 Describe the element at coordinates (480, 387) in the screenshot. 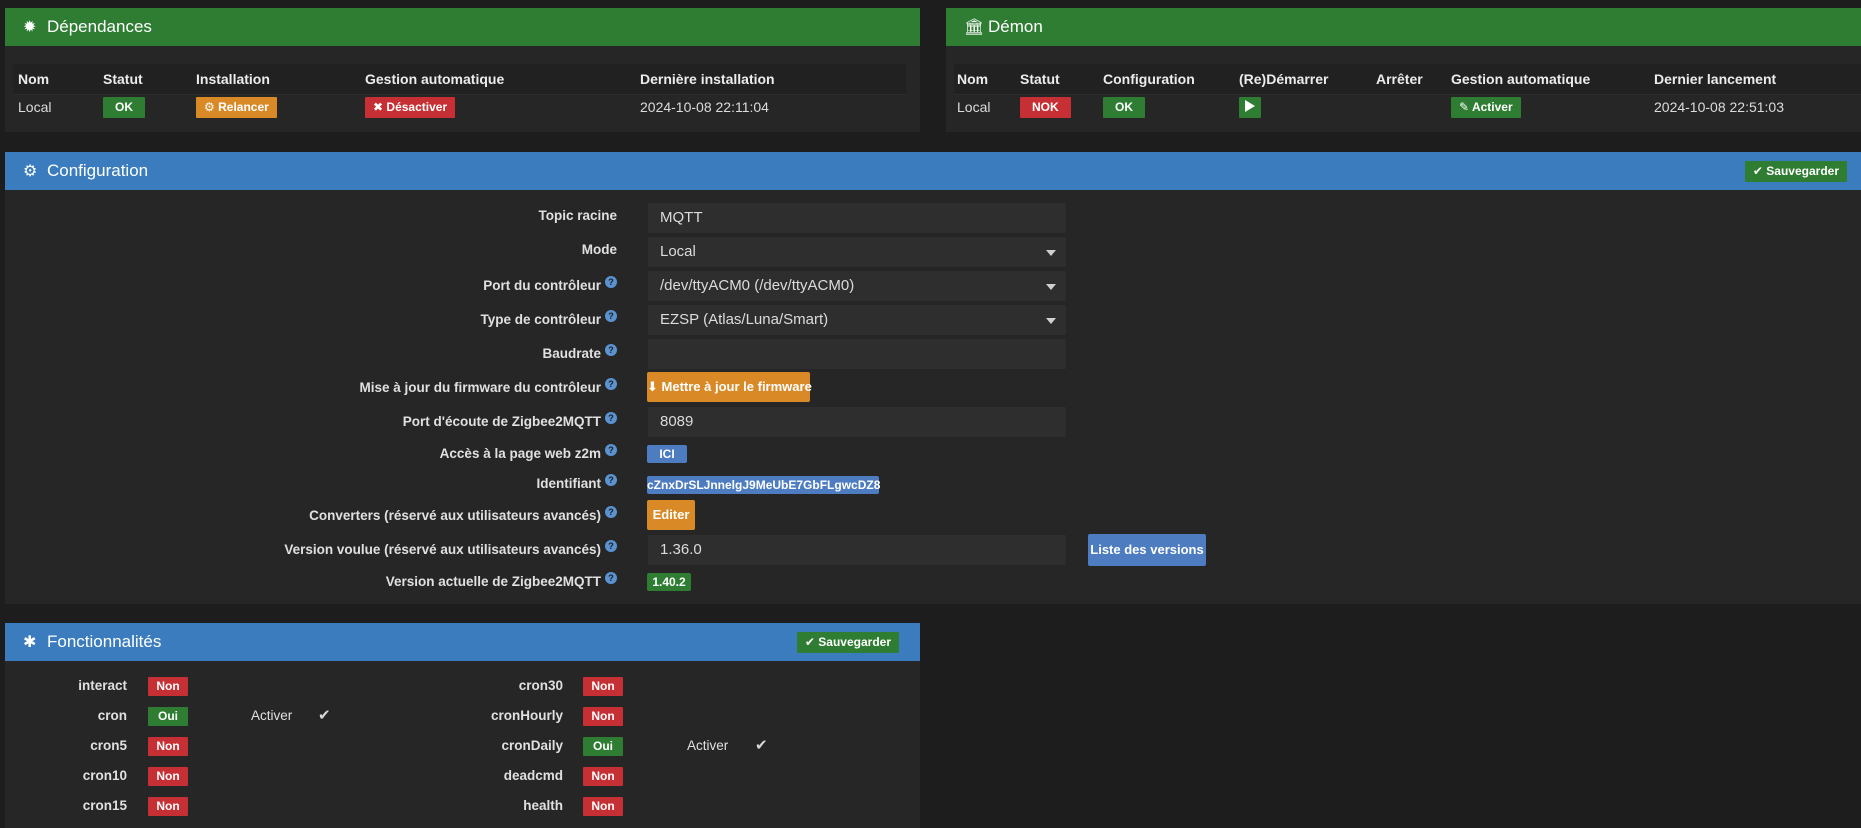

I see `firmware-label-text: Mise à jour du firmware du contrôleur` at that location.